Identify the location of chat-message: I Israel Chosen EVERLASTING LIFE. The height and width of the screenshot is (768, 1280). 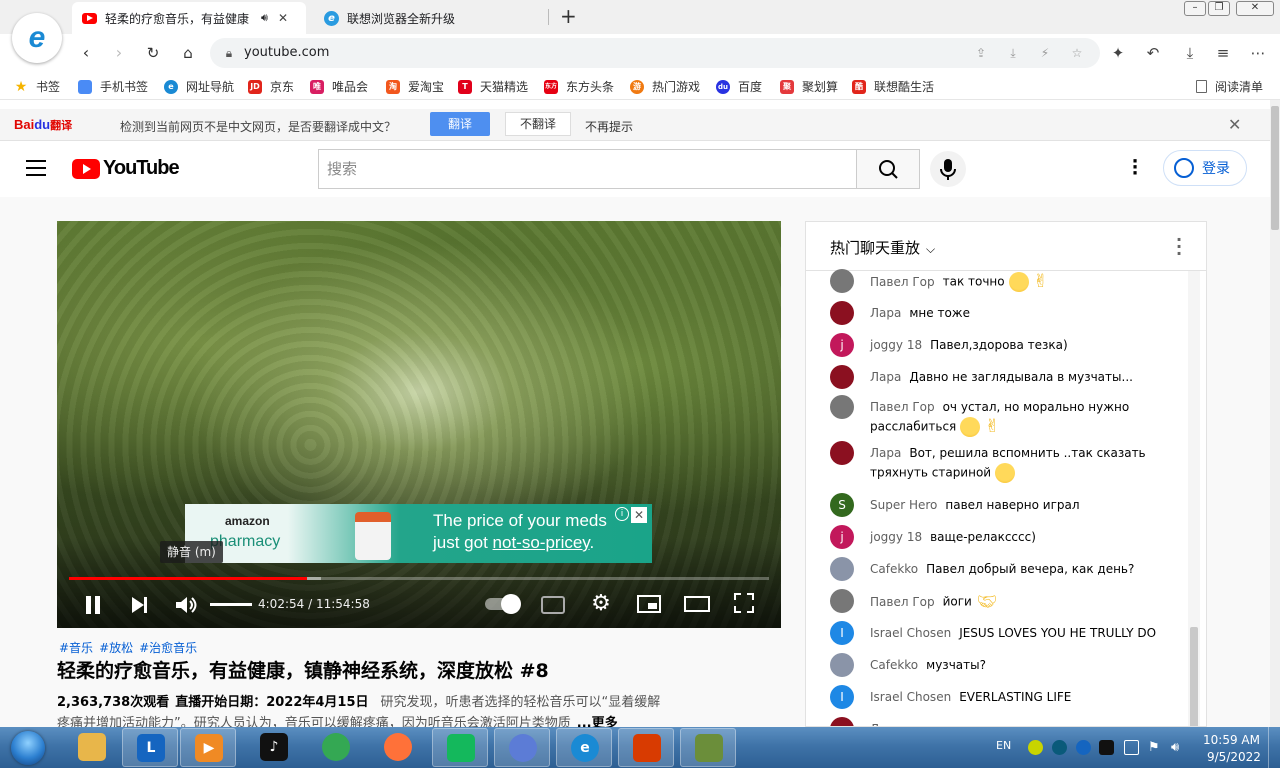
(1000, 697).